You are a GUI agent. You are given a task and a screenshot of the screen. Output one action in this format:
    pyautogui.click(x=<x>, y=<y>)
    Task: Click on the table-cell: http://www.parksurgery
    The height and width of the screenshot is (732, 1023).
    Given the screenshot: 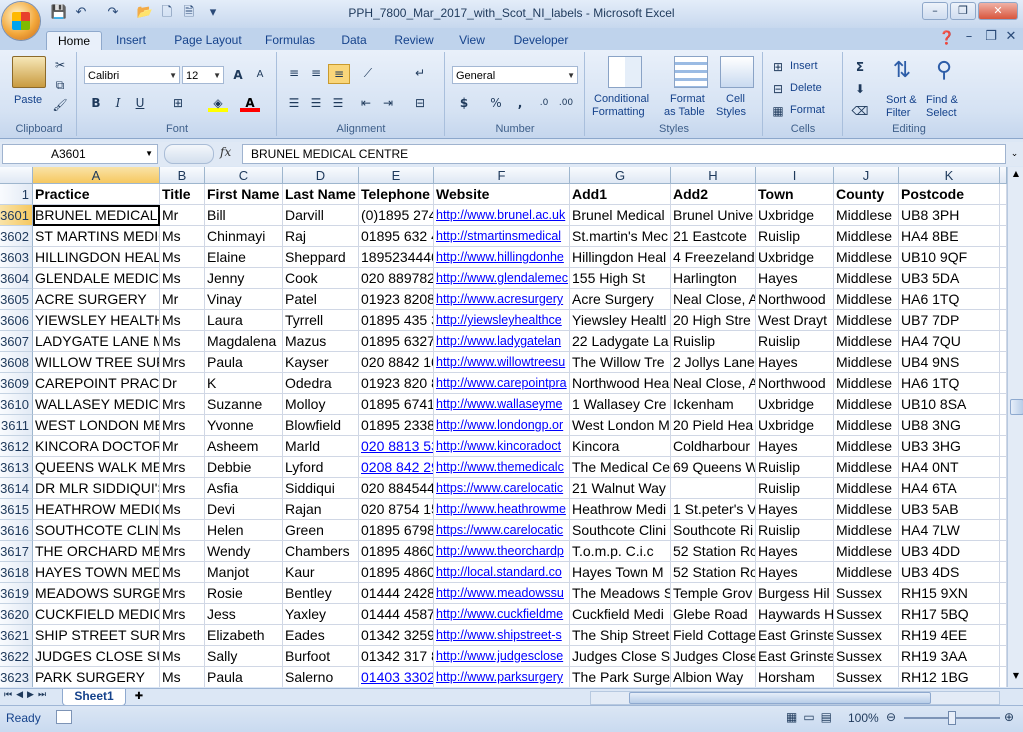 What is the action you would take?
    pyautogui.click(x=502, y=677)
    